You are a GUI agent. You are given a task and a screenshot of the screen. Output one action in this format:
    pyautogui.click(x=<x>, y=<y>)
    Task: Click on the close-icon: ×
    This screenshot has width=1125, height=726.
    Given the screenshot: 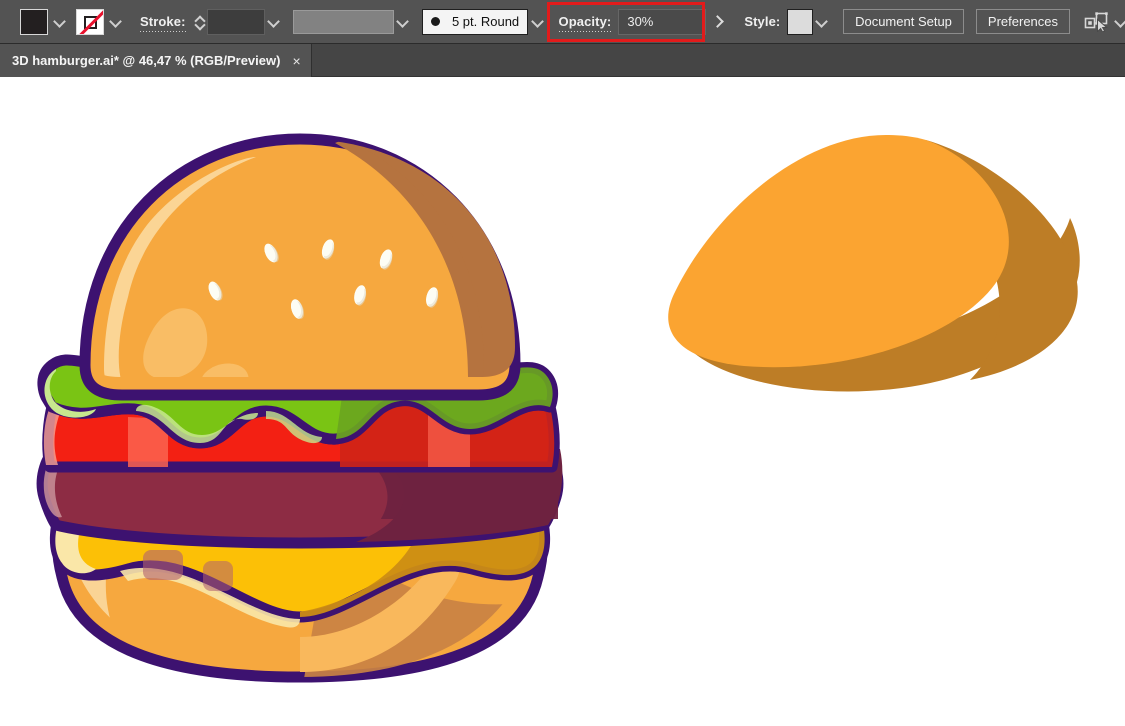 What is the action you would take?
    pyautogui.click(x=296, y=61)
    